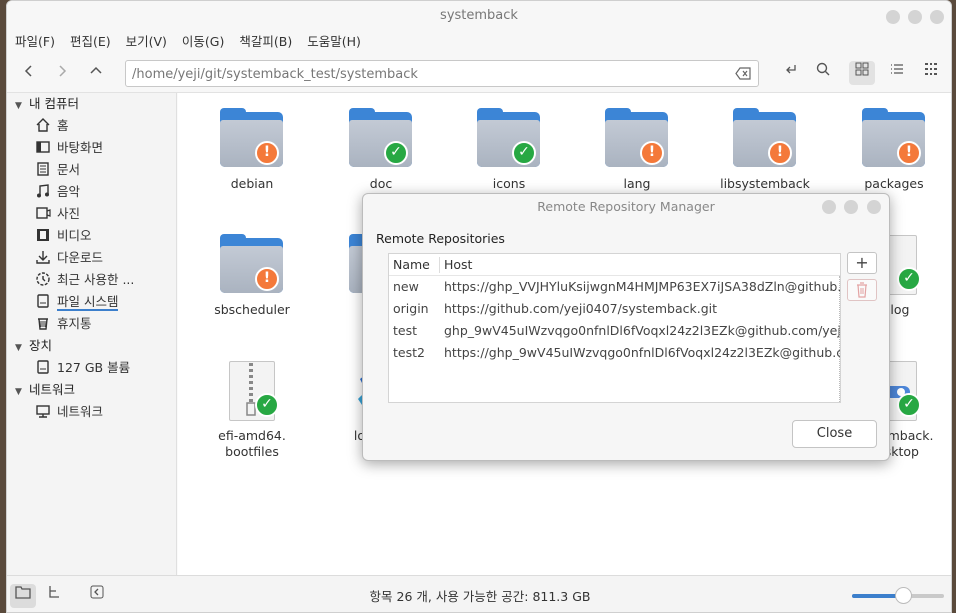 This screenshot has height=613, width=956. I want to click on close-window-button, so click(937, 17).